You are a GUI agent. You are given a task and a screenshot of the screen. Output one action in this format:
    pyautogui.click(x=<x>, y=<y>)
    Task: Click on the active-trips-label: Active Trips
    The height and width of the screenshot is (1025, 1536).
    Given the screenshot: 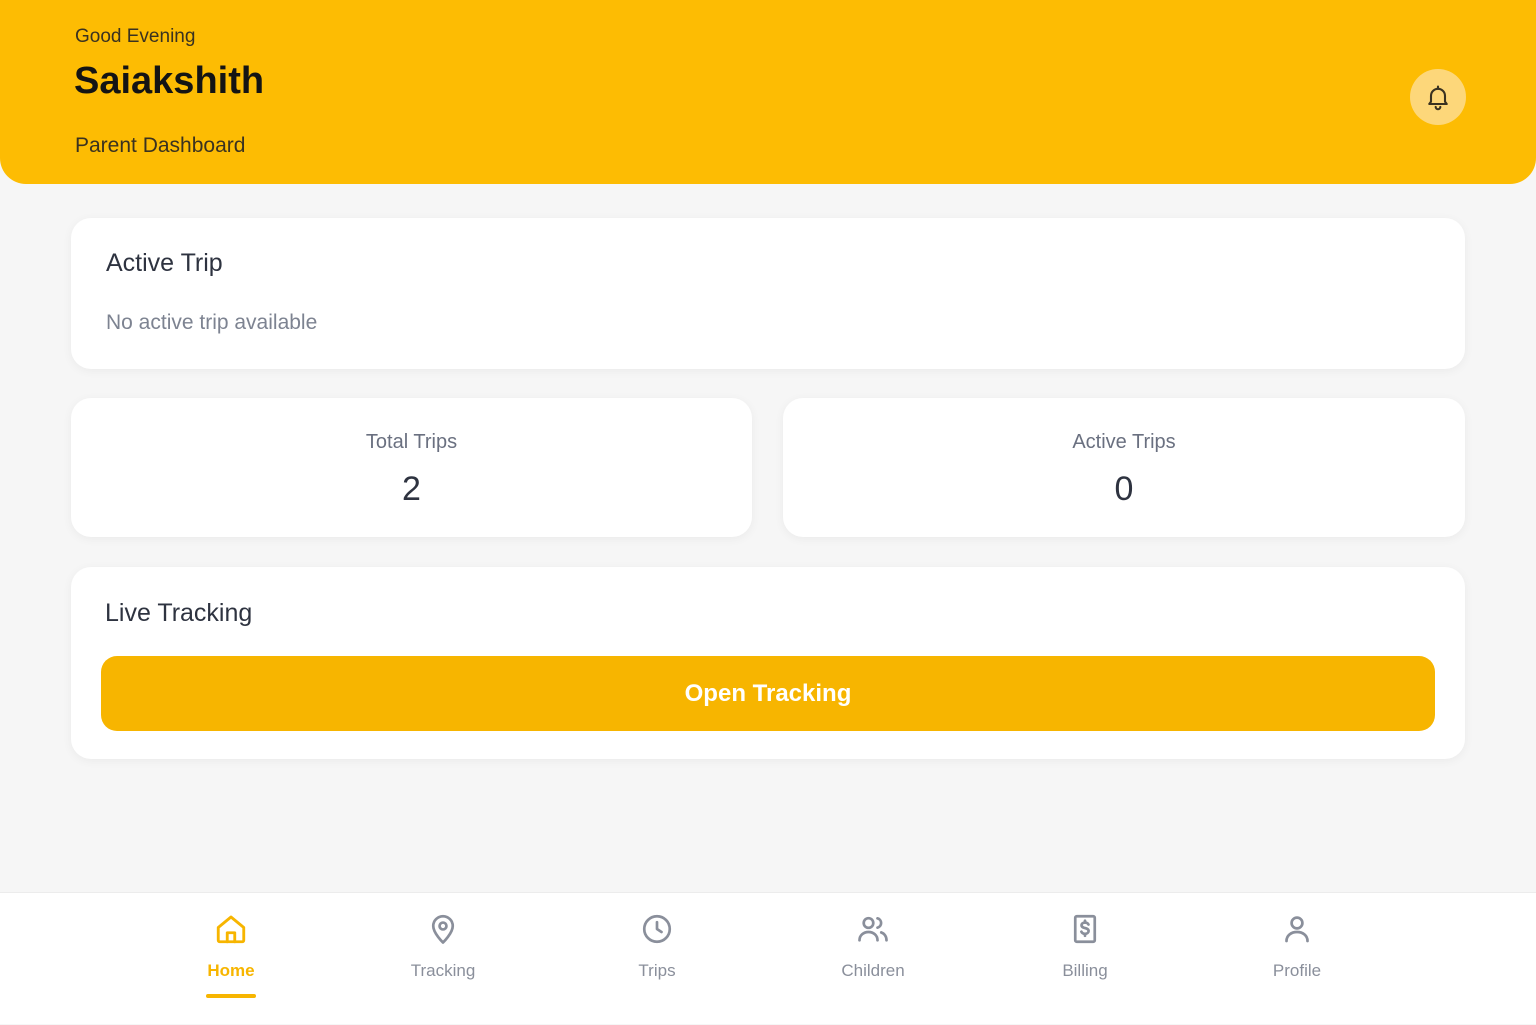 What is the action you would take?
    pyautogui.click(x=1124, y=442)
    